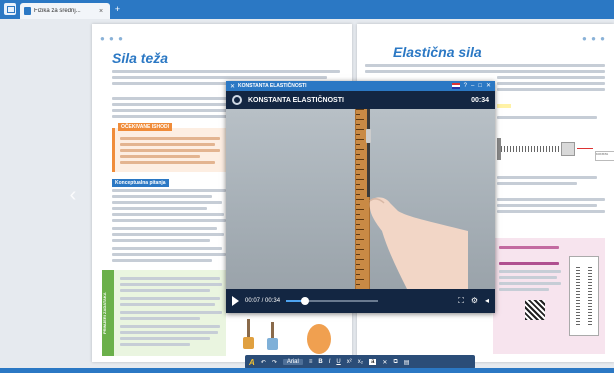 Image resolution: width=614 pixels, height=373 pixels. What do you see at coordinates (465, 86) in the screenshot?
I see `help-icon: ?` at bounding box center [465, 86].